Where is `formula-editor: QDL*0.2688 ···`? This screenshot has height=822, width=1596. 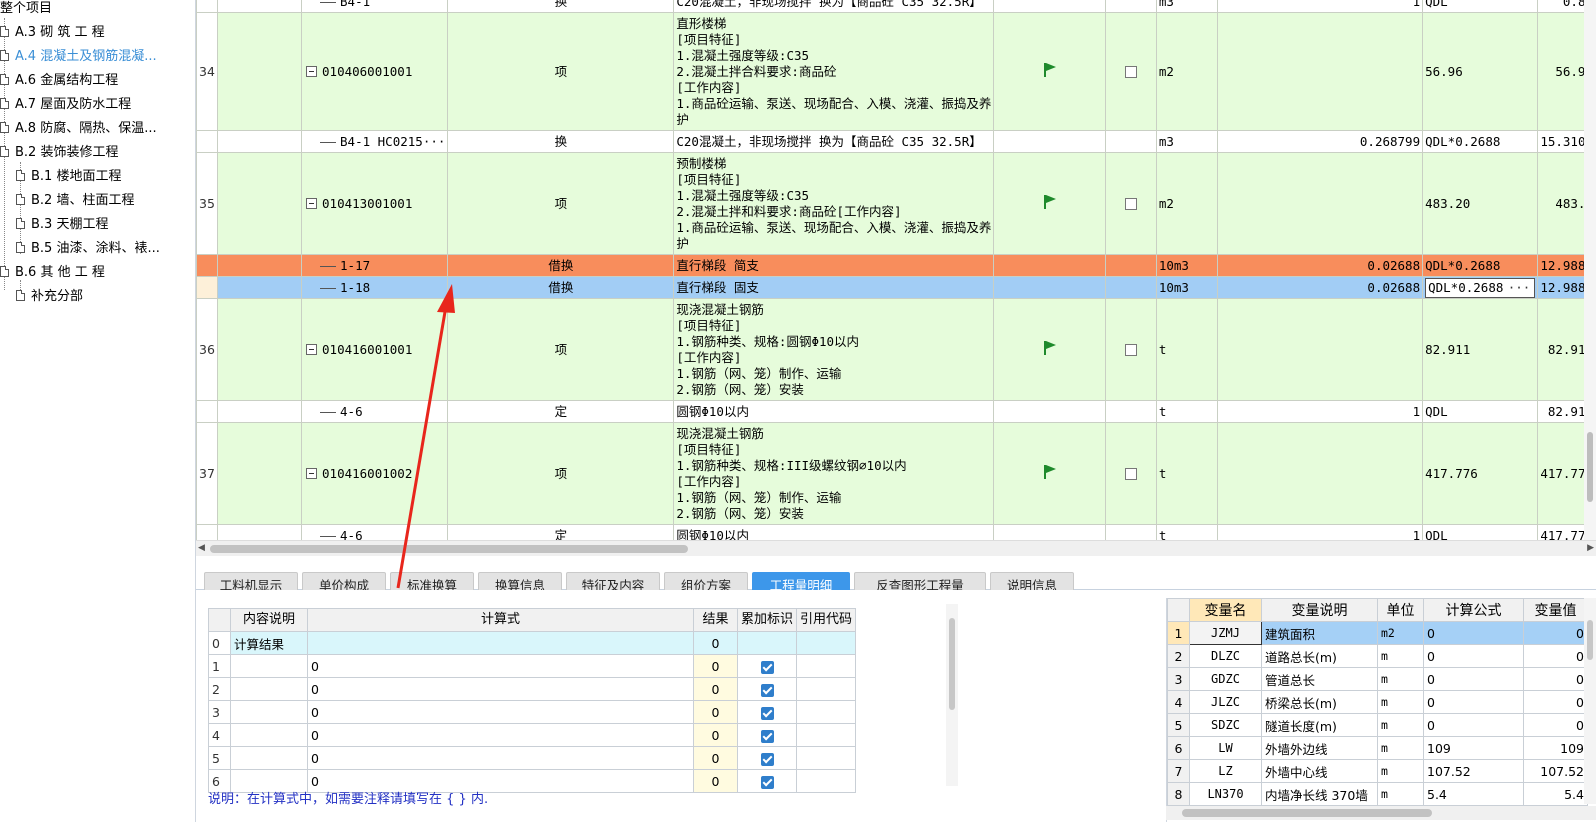 formula-editor: QDL*0.2688 ··· is located at coordinates (1480, 287).